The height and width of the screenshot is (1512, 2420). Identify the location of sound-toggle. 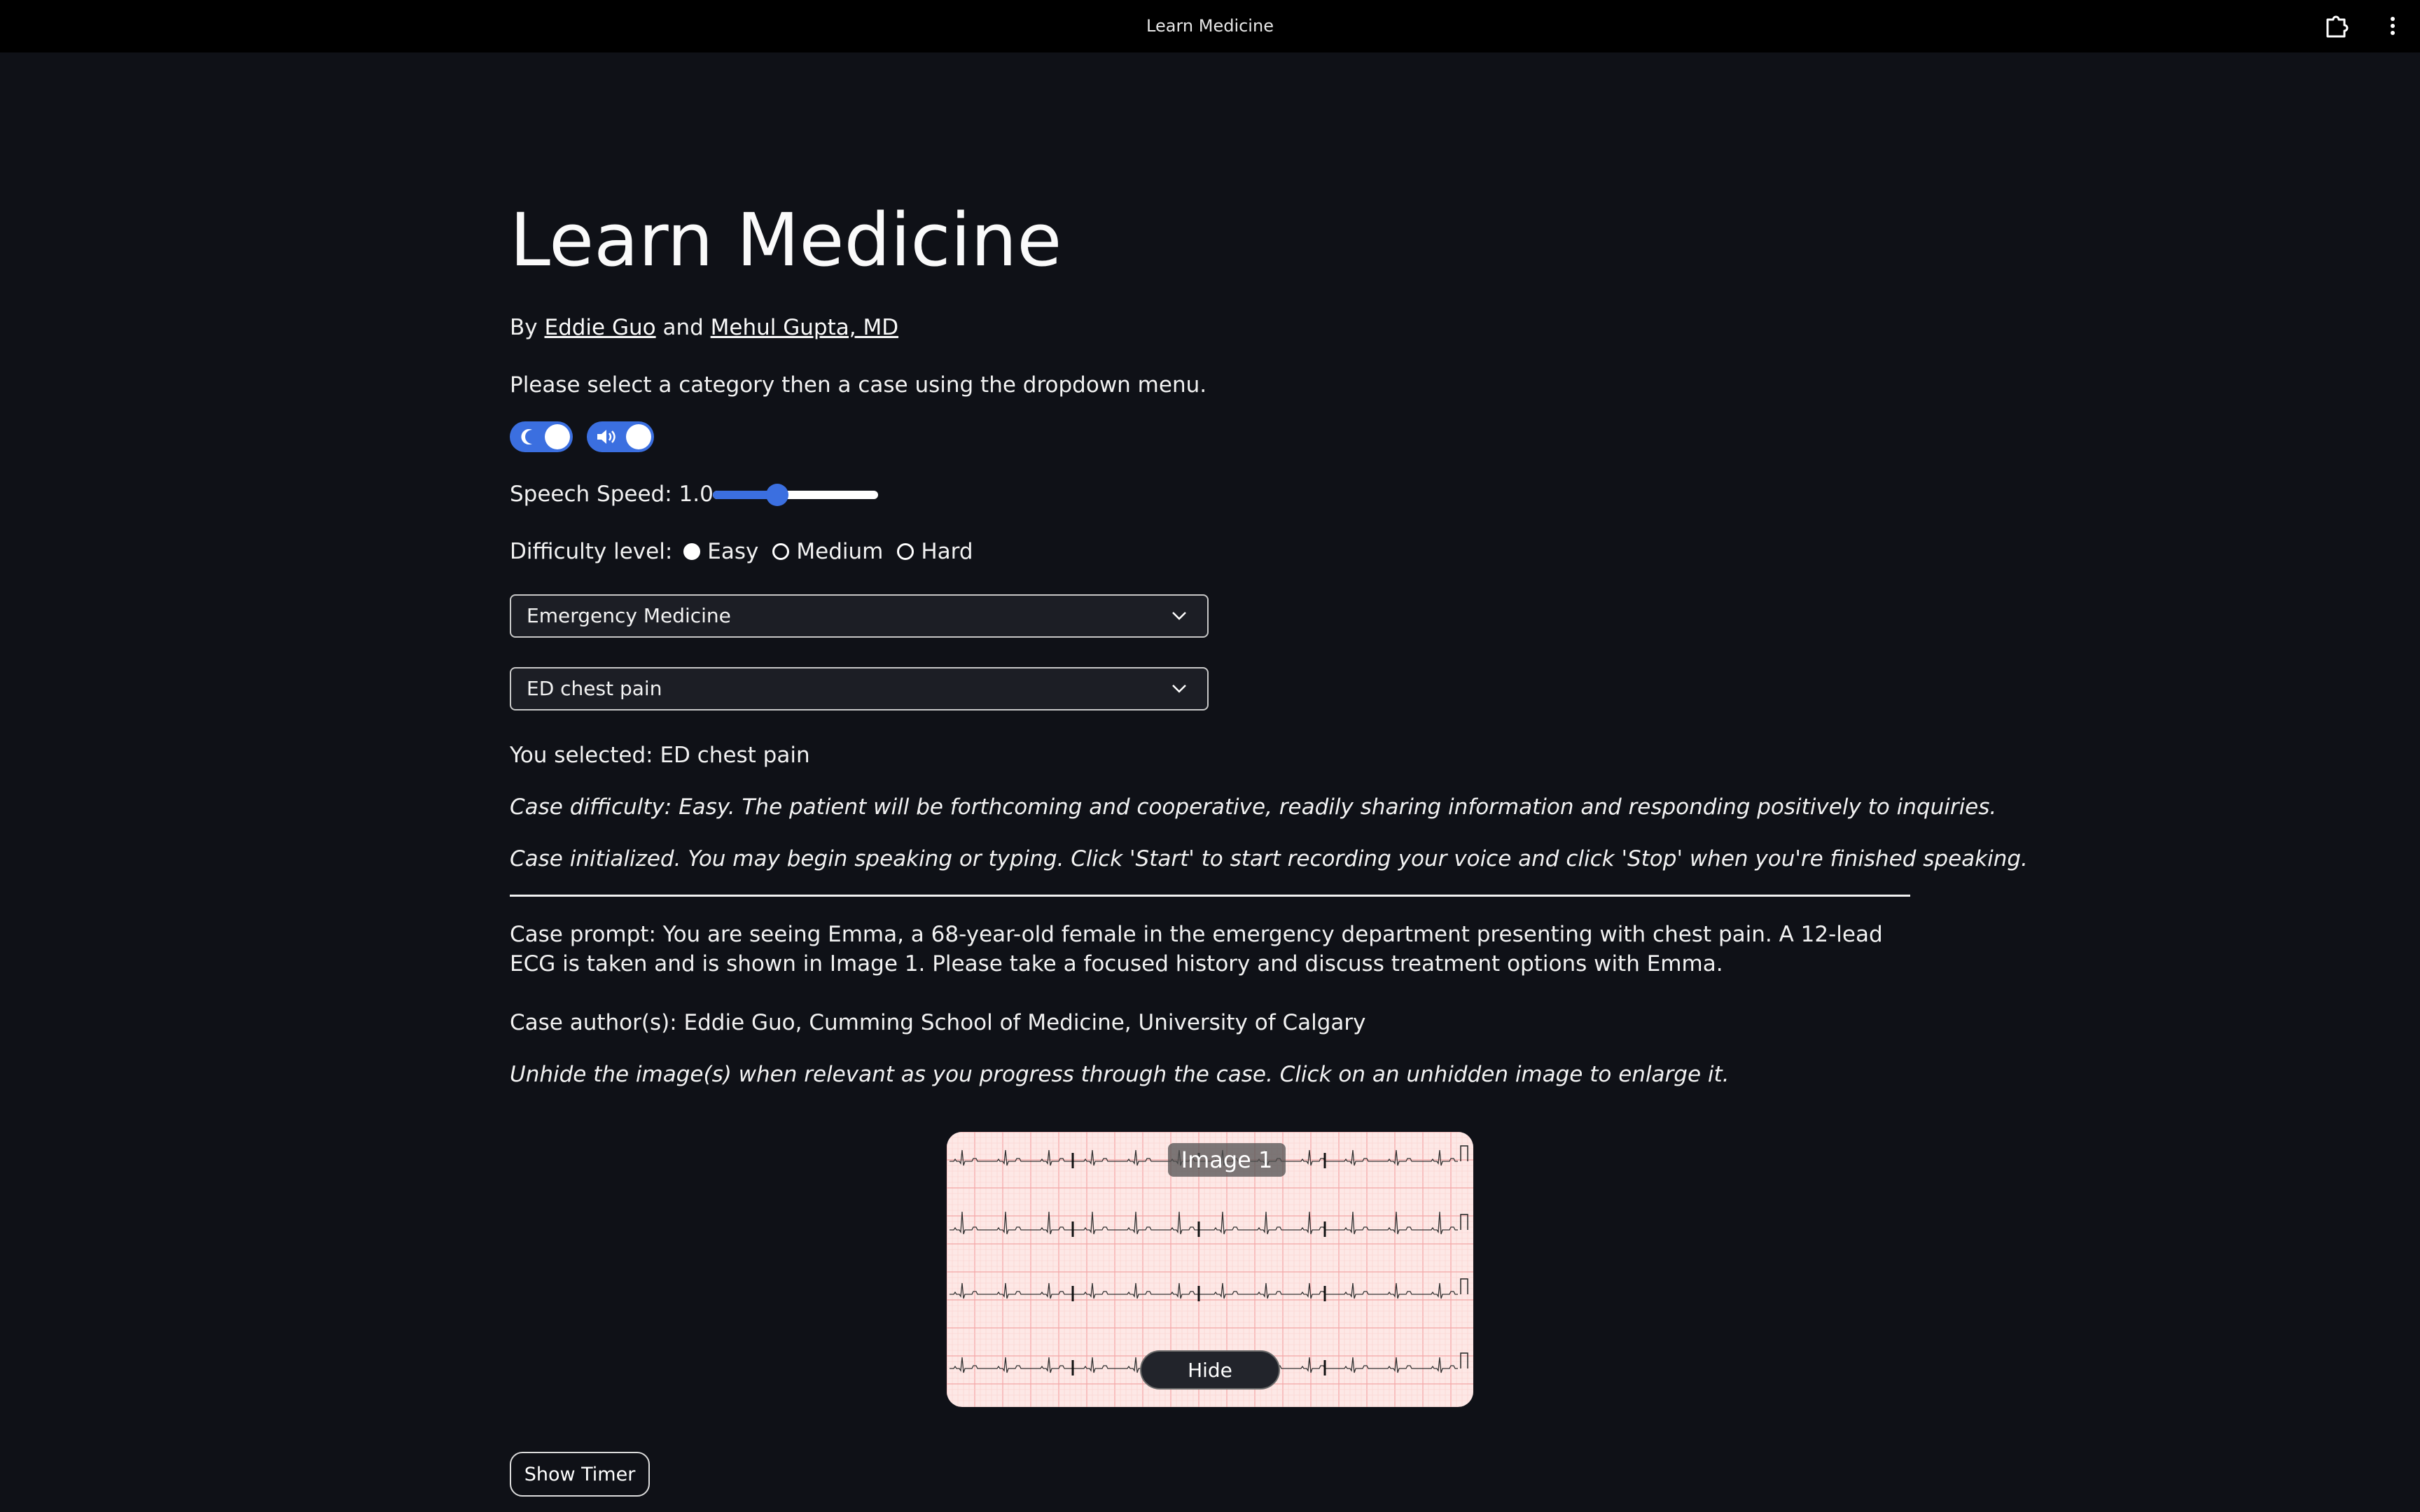
(620, 436).